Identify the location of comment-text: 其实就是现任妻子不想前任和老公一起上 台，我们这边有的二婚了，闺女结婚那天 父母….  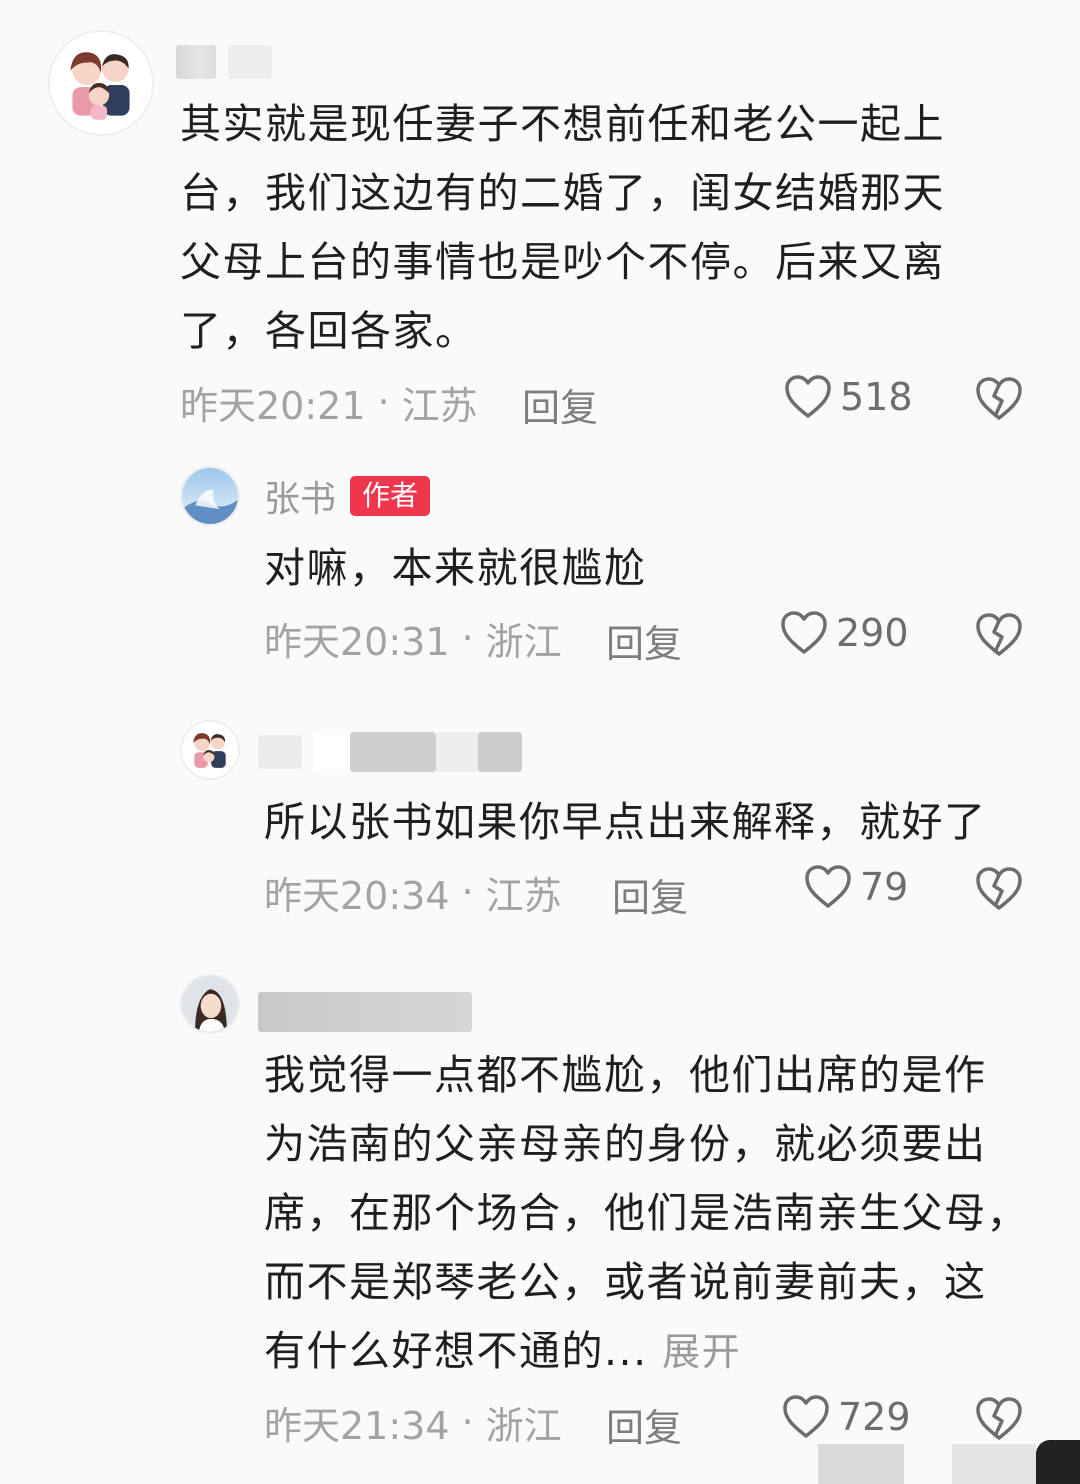
(562, 227).